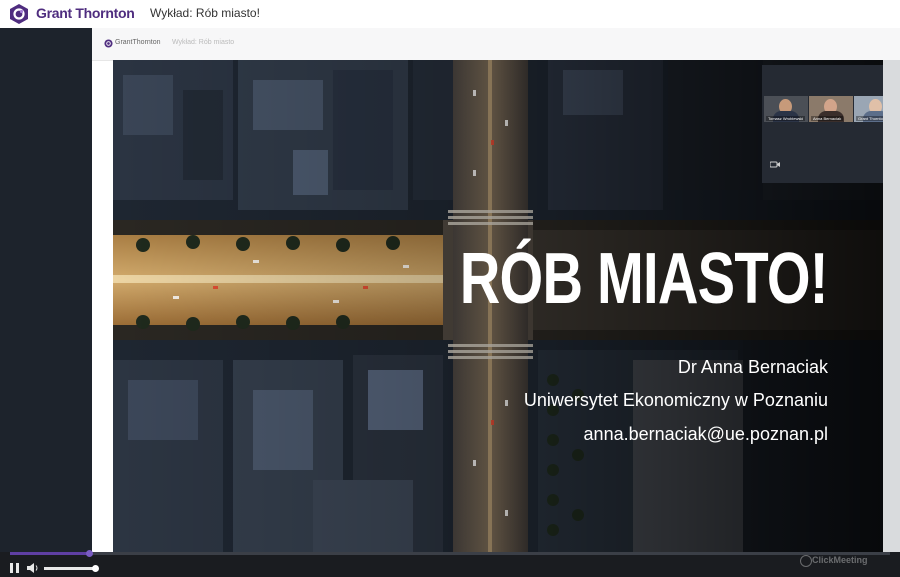 The width and height of the screenshot is (900, 577). I want to click on inner-logo-icon, so click(108, 43).